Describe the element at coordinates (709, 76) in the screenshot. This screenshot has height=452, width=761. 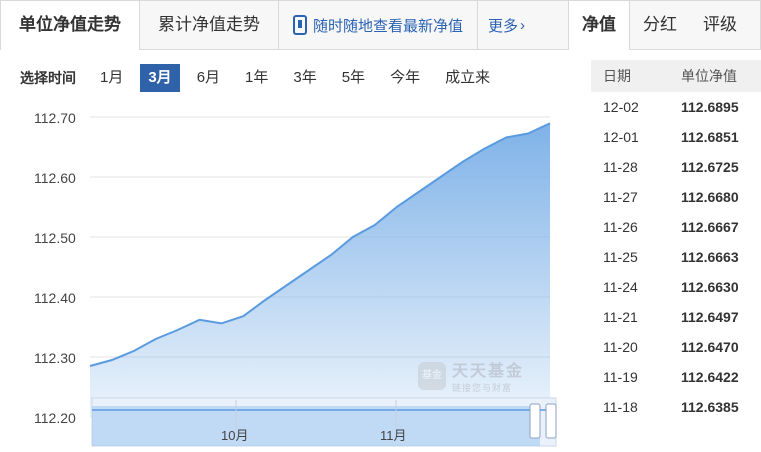
I see `header-unit-nav: 单位净值` at that location.